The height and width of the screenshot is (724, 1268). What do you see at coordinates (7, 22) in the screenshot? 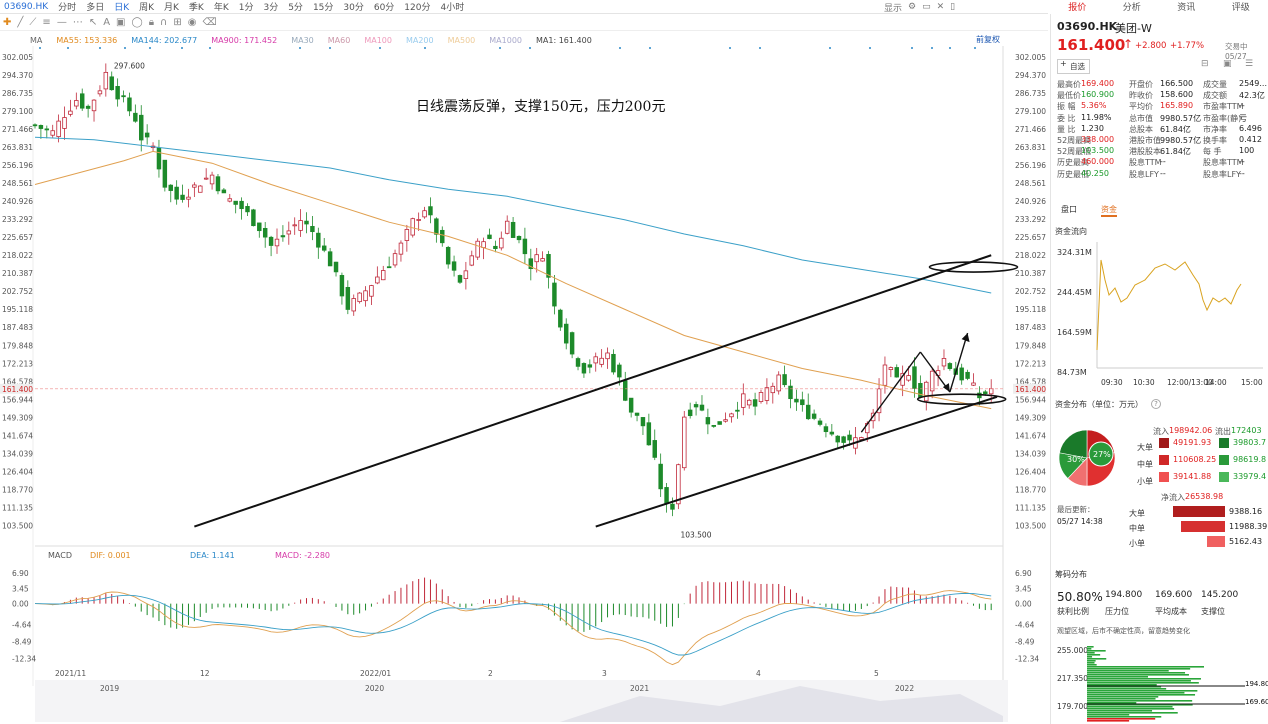
I see `crosshair-icon: ✚` at bounding box center [7, 22].